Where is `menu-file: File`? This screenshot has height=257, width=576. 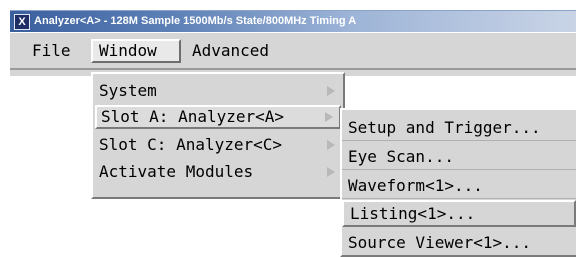 menu-file: File is located at coordinates (51, 51).